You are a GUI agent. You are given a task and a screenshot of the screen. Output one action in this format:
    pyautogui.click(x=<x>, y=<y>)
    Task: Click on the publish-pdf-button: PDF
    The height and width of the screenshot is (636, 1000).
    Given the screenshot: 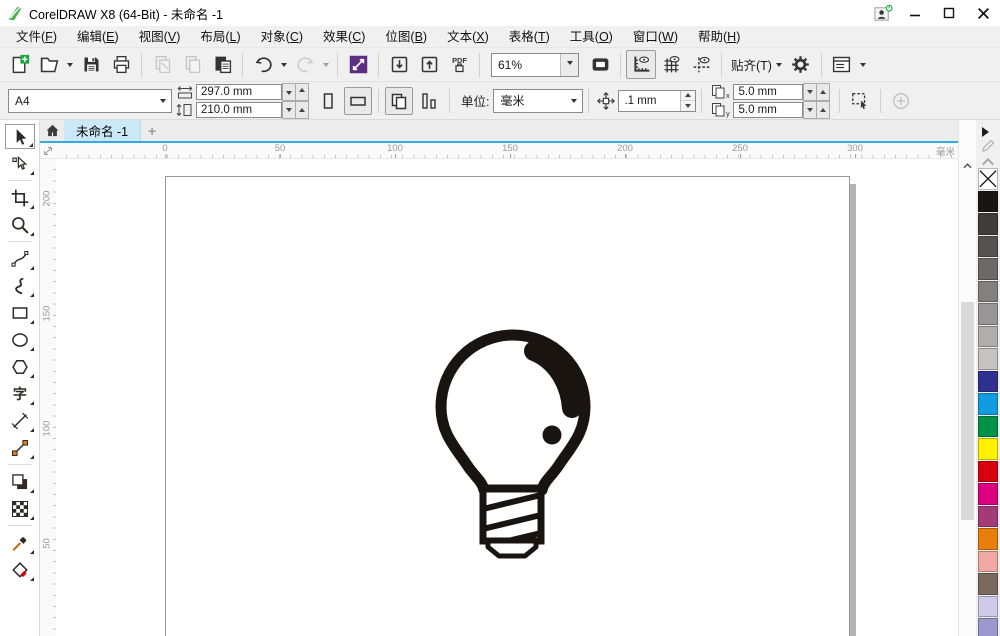 What is the action you would take?
    pyautogui.click(x=459, y=64)
    